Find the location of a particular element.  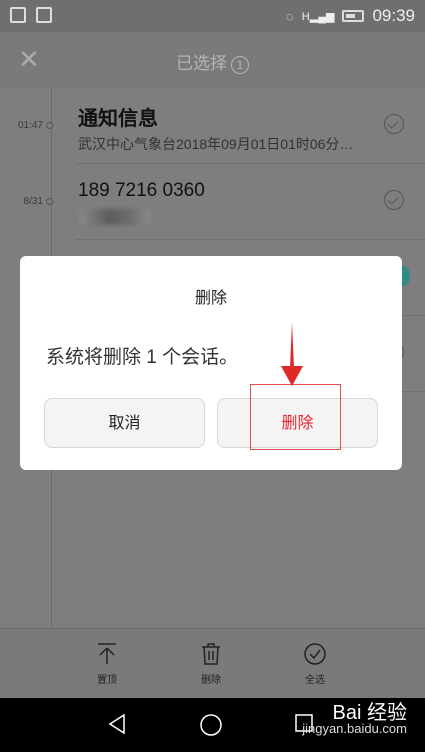

battery-icon is located at coordinates (353, 16).